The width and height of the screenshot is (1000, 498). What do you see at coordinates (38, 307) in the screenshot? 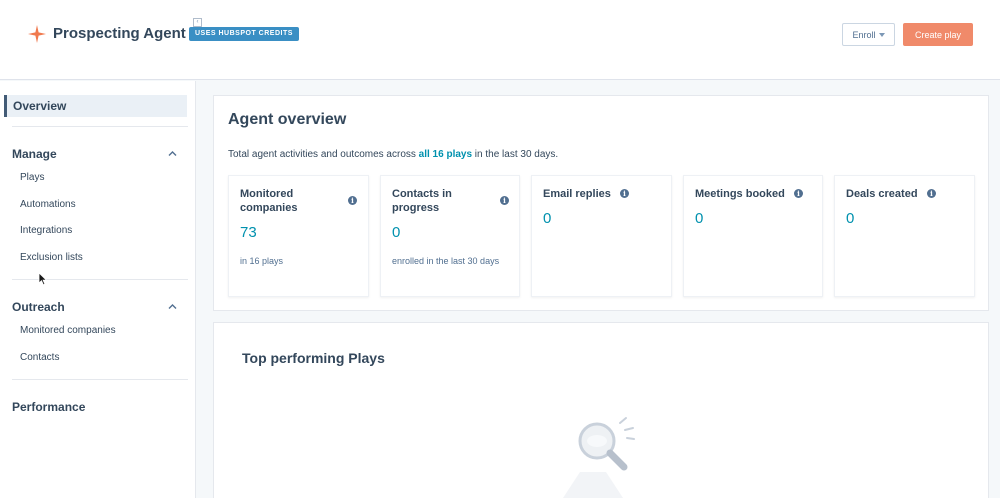
I see `section-outreach: Outreach` at bounding box center [38, 307].